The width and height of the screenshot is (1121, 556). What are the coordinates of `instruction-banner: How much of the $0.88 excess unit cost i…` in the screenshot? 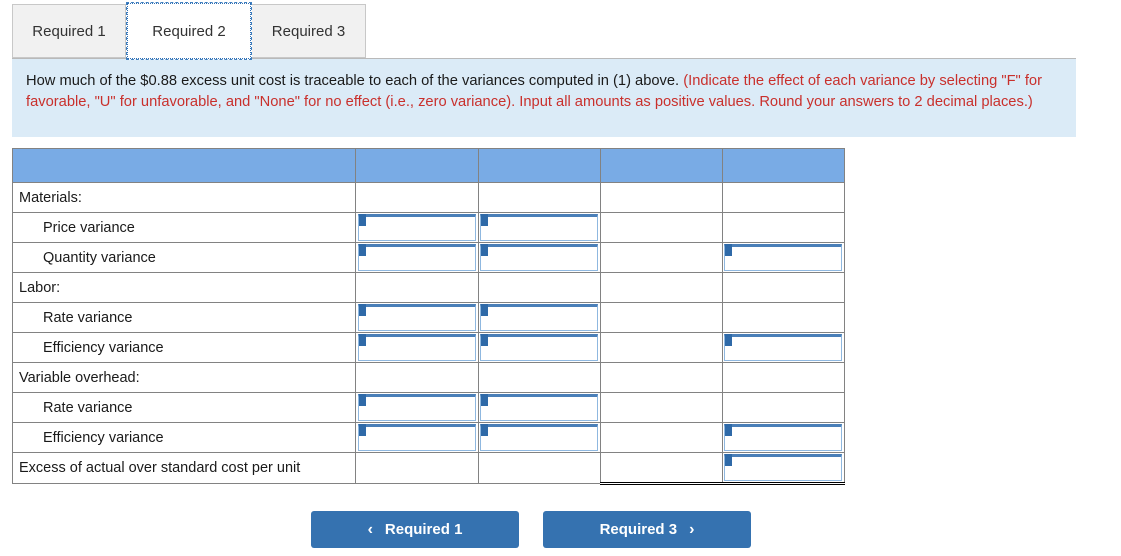 It's located at (544, 98).